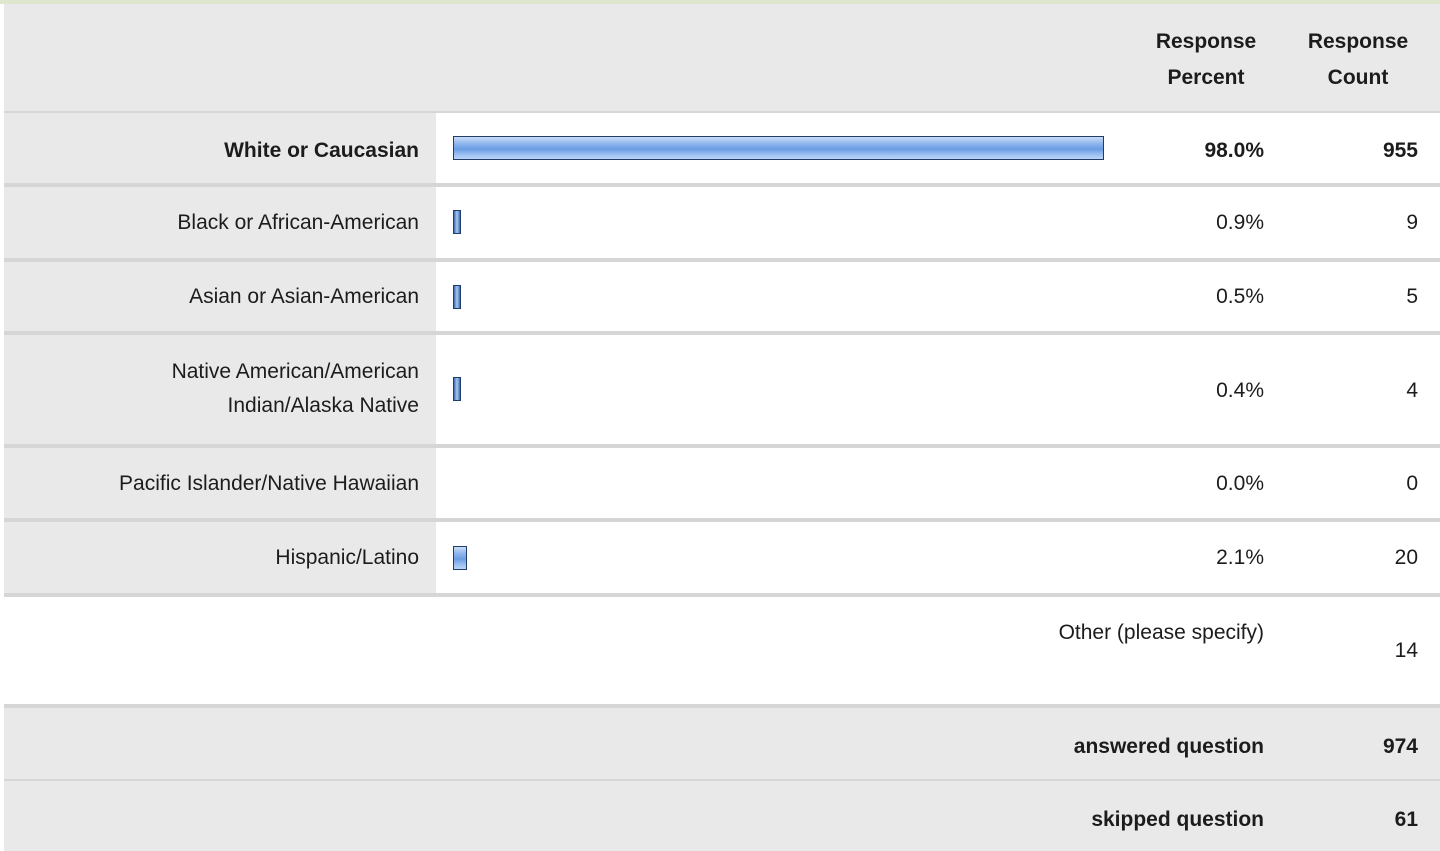  What do you see at coordinates (778, 148) in the screenshot?
I see `bar-white` at bounding box center [778, 148].